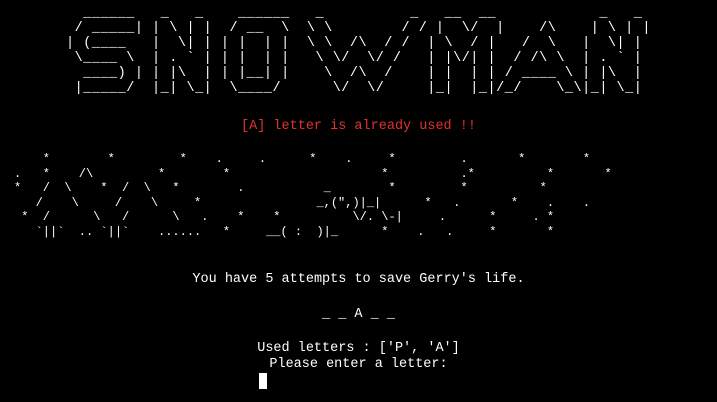 Image resolution: width=717 pixels, height=402 pixels. I want to click on enter-letter-prompt: Please enter a letter:, so click(358, 364).